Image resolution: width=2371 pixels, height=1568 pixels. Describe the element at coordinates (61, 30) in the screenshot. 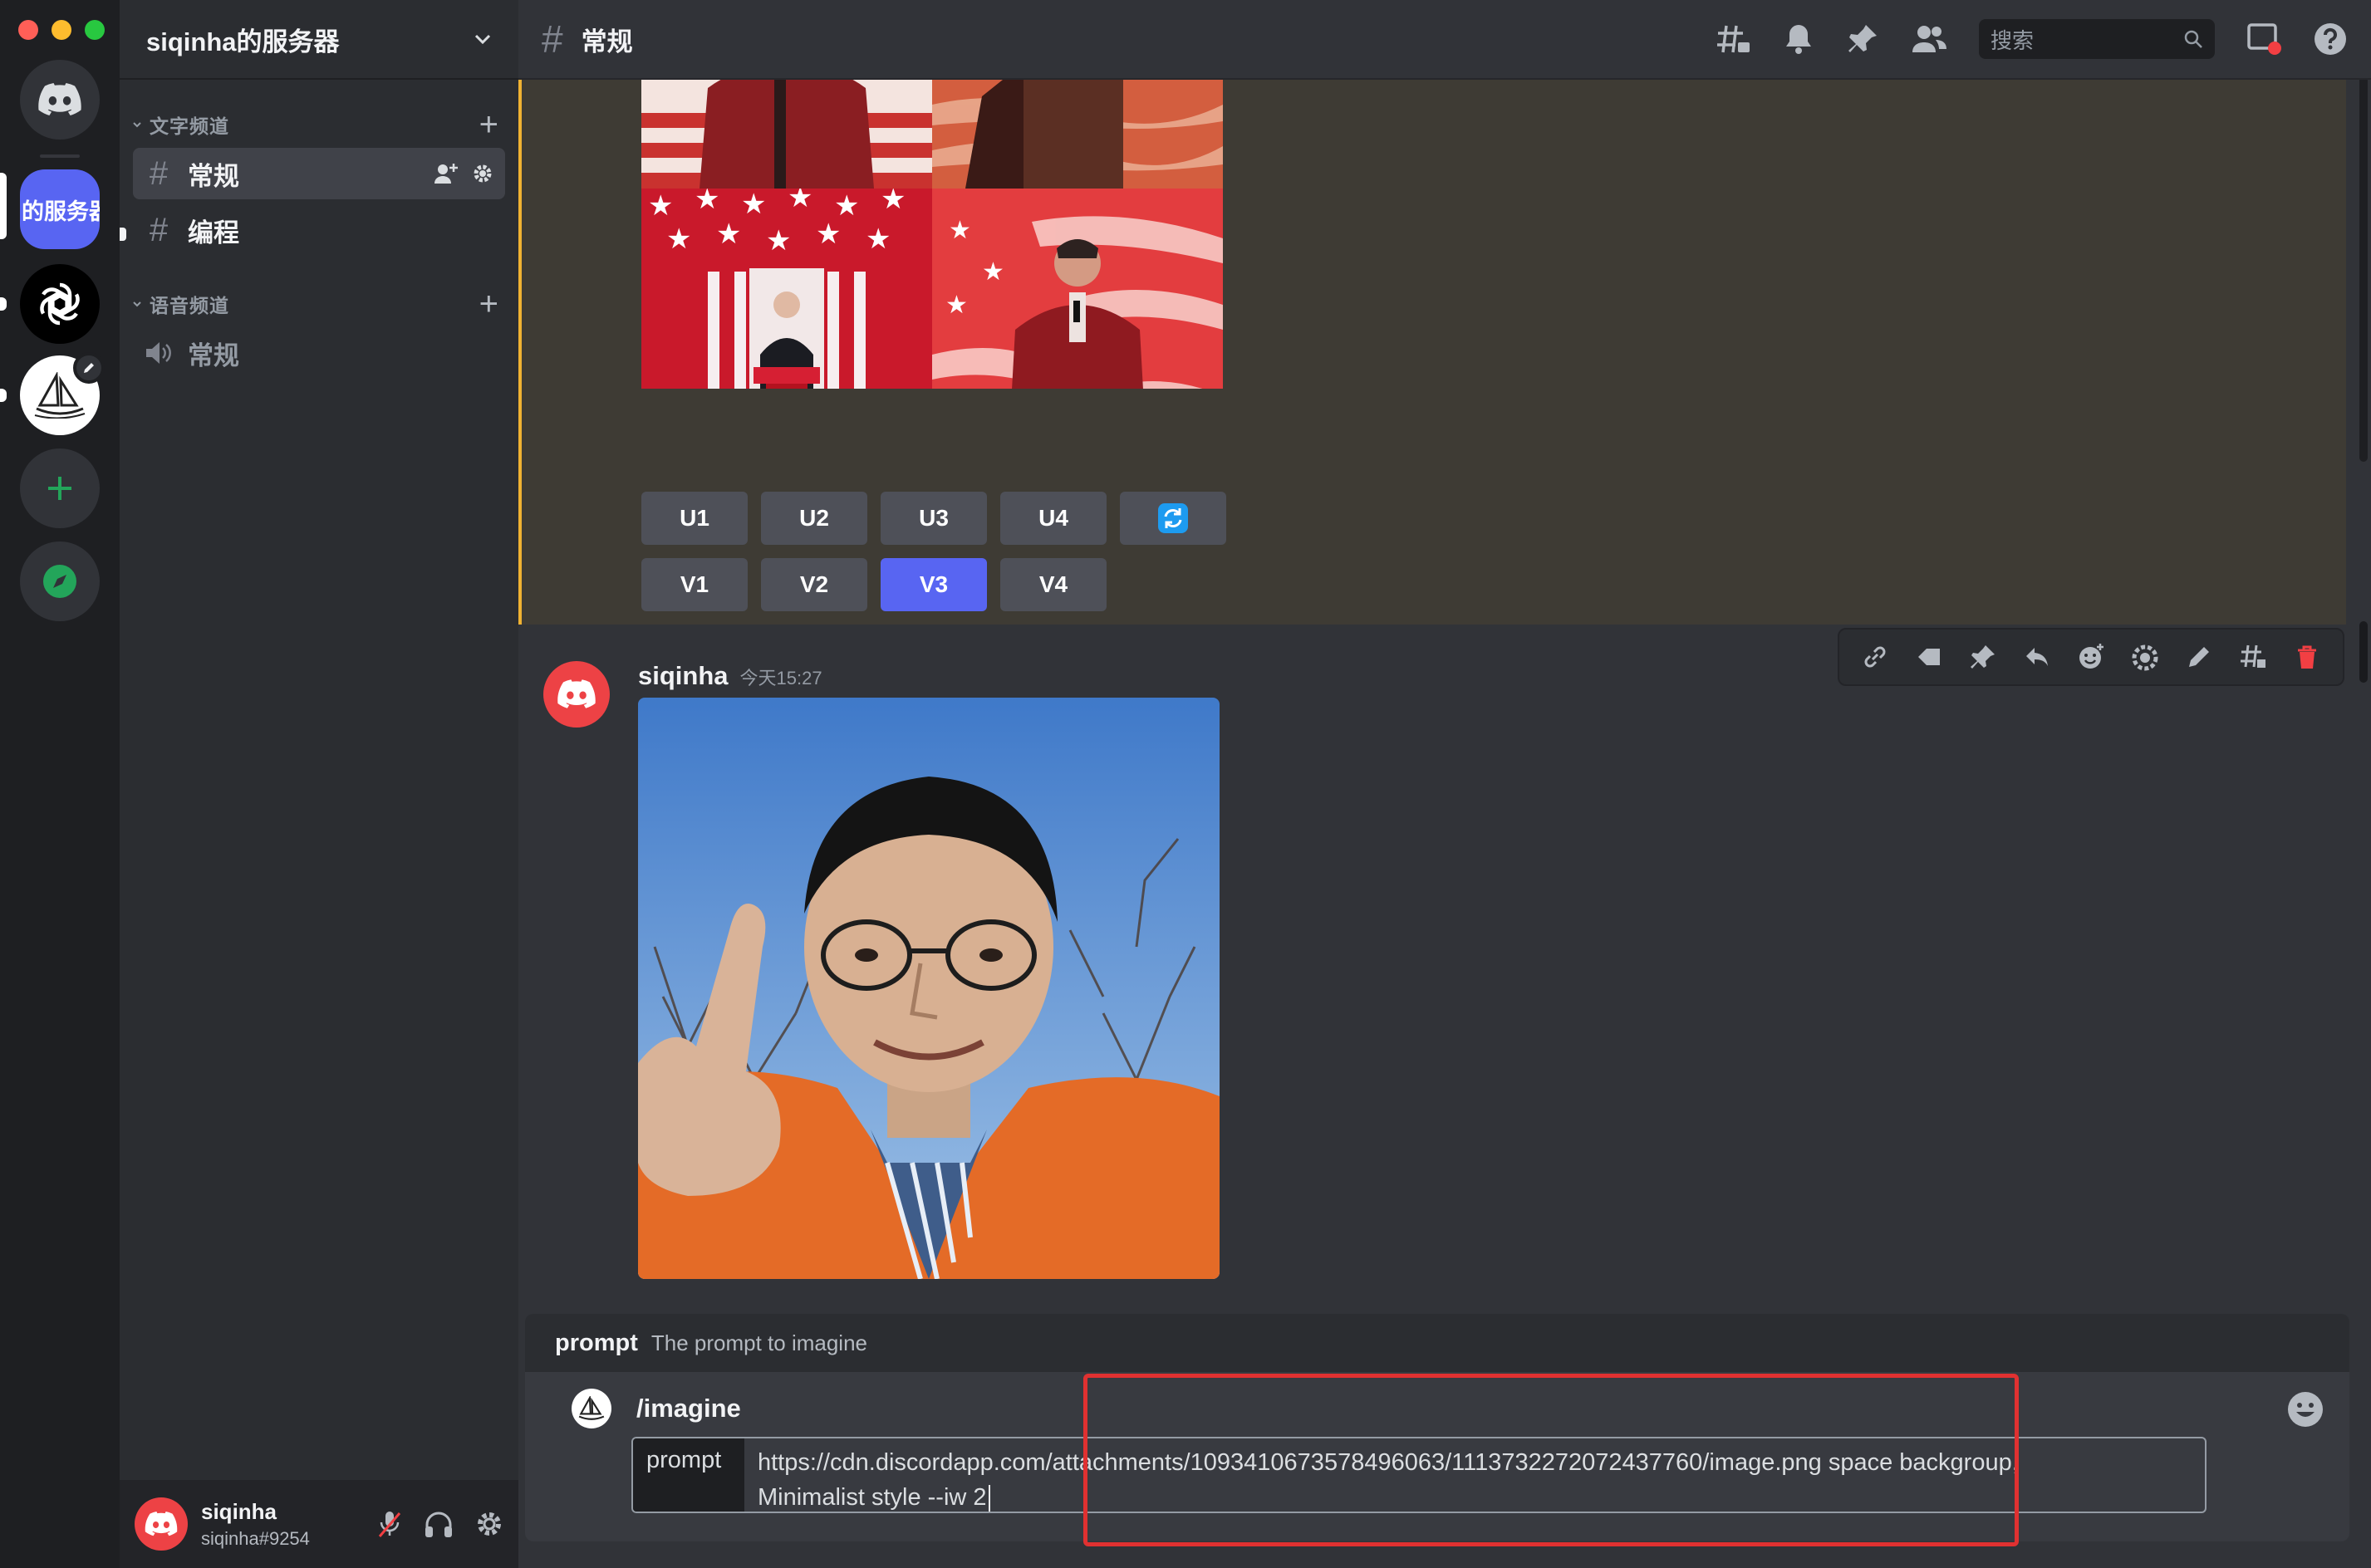

I see `window-minimize-button` at that location.